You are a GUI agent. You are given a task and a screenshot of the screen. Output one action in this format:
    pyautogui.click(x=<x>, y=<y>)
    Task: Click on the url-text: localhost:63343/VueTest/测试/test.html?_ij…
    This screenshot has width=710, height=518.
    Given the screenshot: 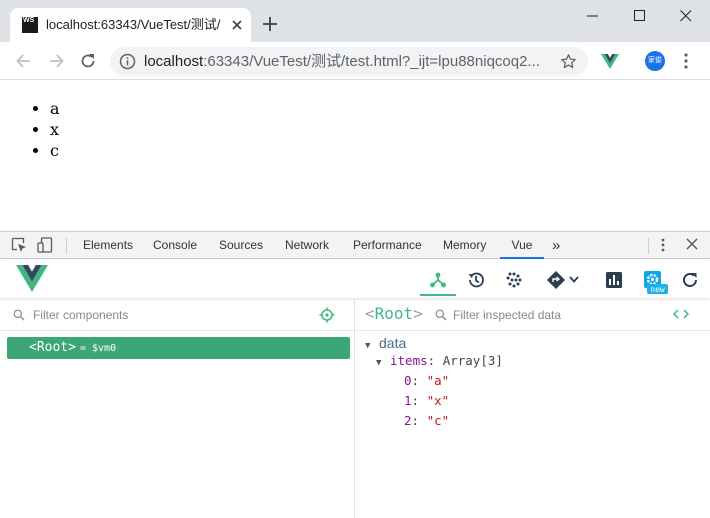 What is the action you would take?
    pyautogui.click(x=349, y=61)
    